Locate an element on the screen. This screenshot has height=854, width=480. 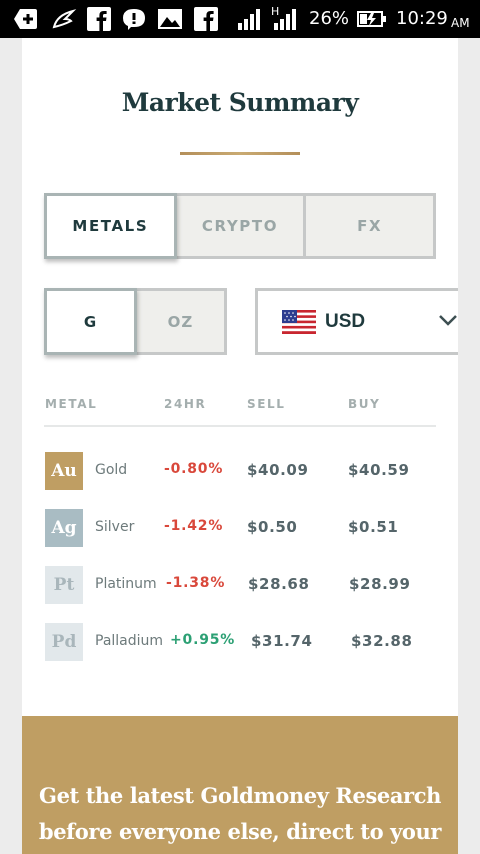
chevron-down-icon is located at coordinates (448, 320).